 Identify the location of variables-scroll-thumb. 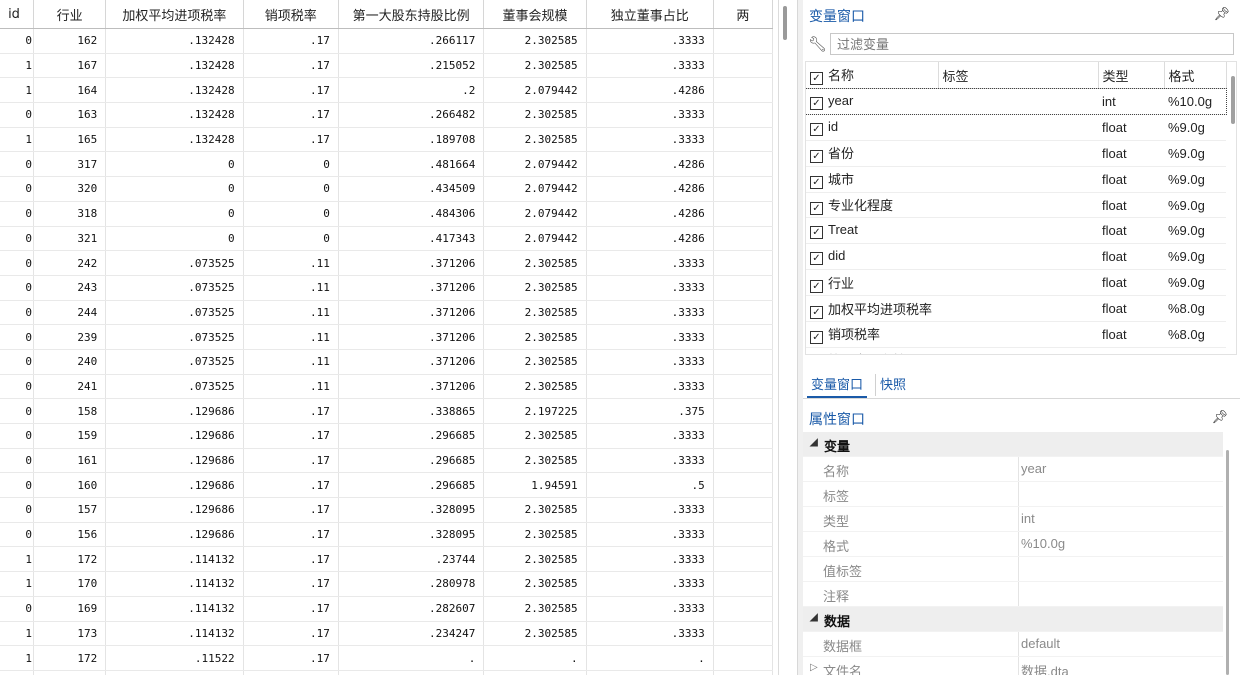
(1233, 100).